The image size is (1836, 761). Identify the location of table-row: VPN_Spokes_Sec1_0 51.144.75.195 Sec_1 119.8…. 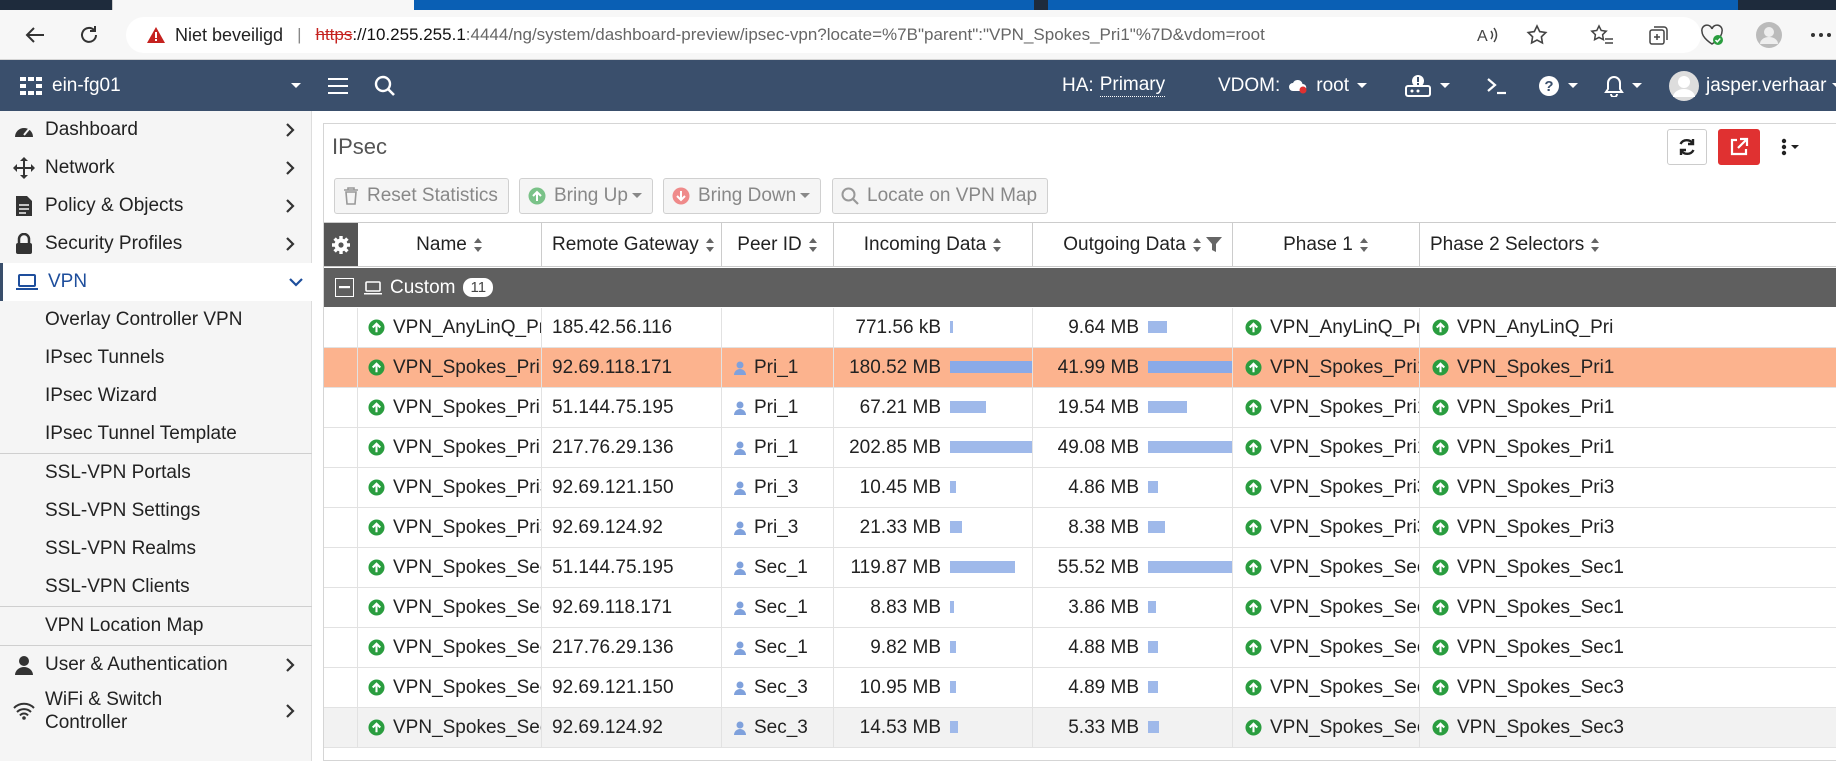
(1080, 568).